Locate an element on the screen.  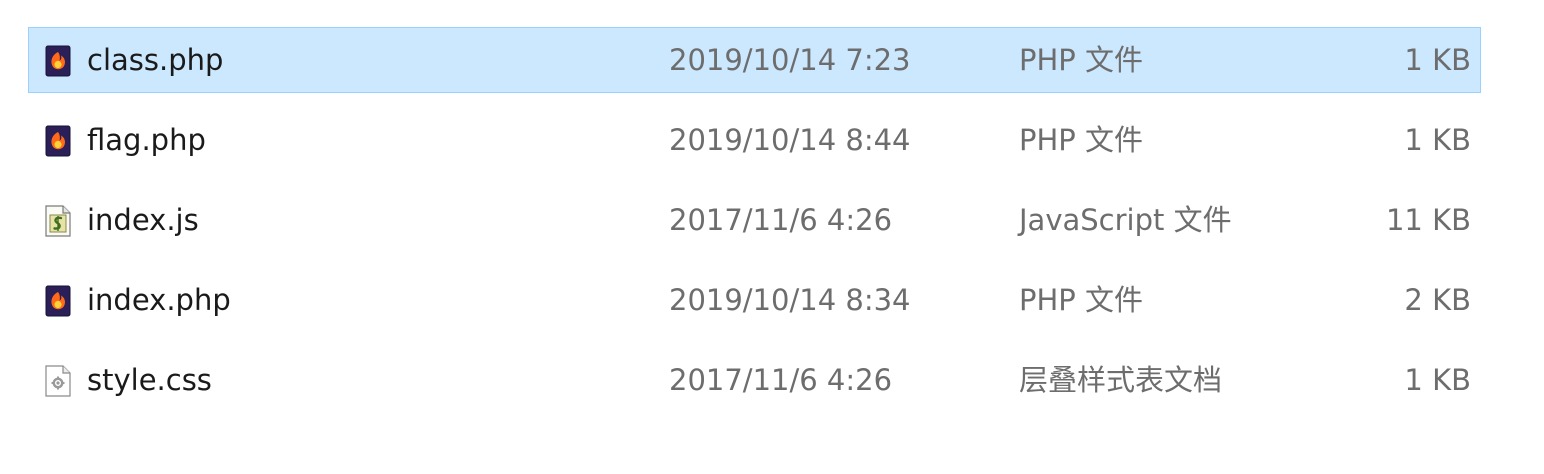
file-row-flag-php: flag.php 2019/10/14 8:44 PHP 文件 1 KB is located at coordinates (754, 140).